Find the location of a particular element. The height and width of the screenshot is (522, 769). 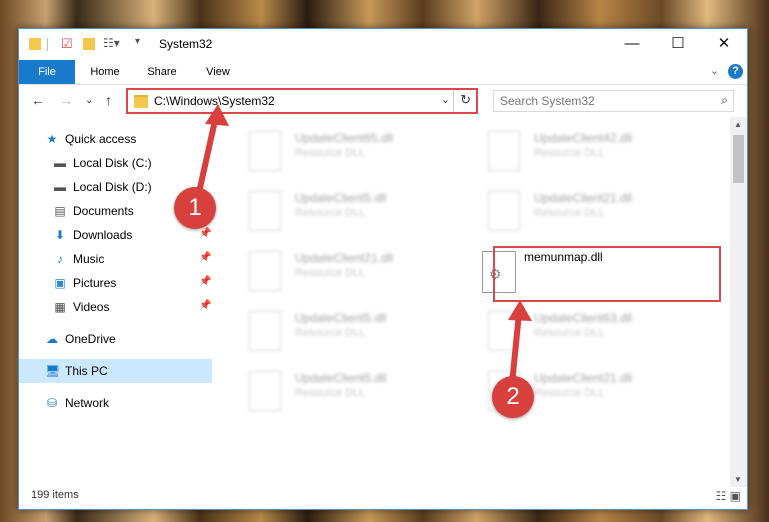

step-2-badge: 2 is located at coordinates (513, 397).